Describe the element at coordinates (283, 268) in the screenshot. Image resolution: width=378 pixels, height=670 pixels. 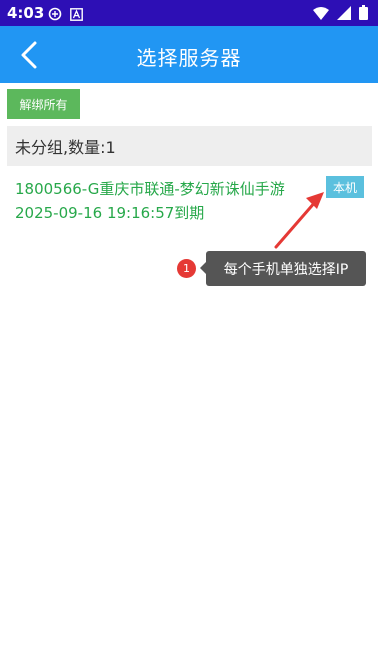
I see `hint-tooltip: 每个手机单独选择IP` at that location.